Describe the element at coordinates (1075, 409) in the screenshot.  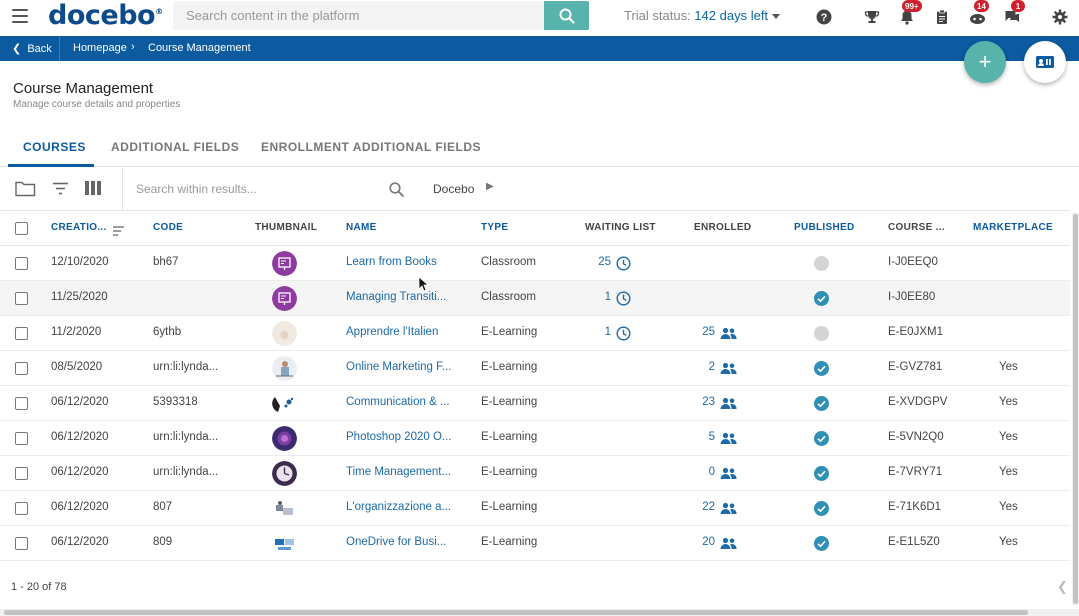
I see `vertical-scrollbar` at that location.